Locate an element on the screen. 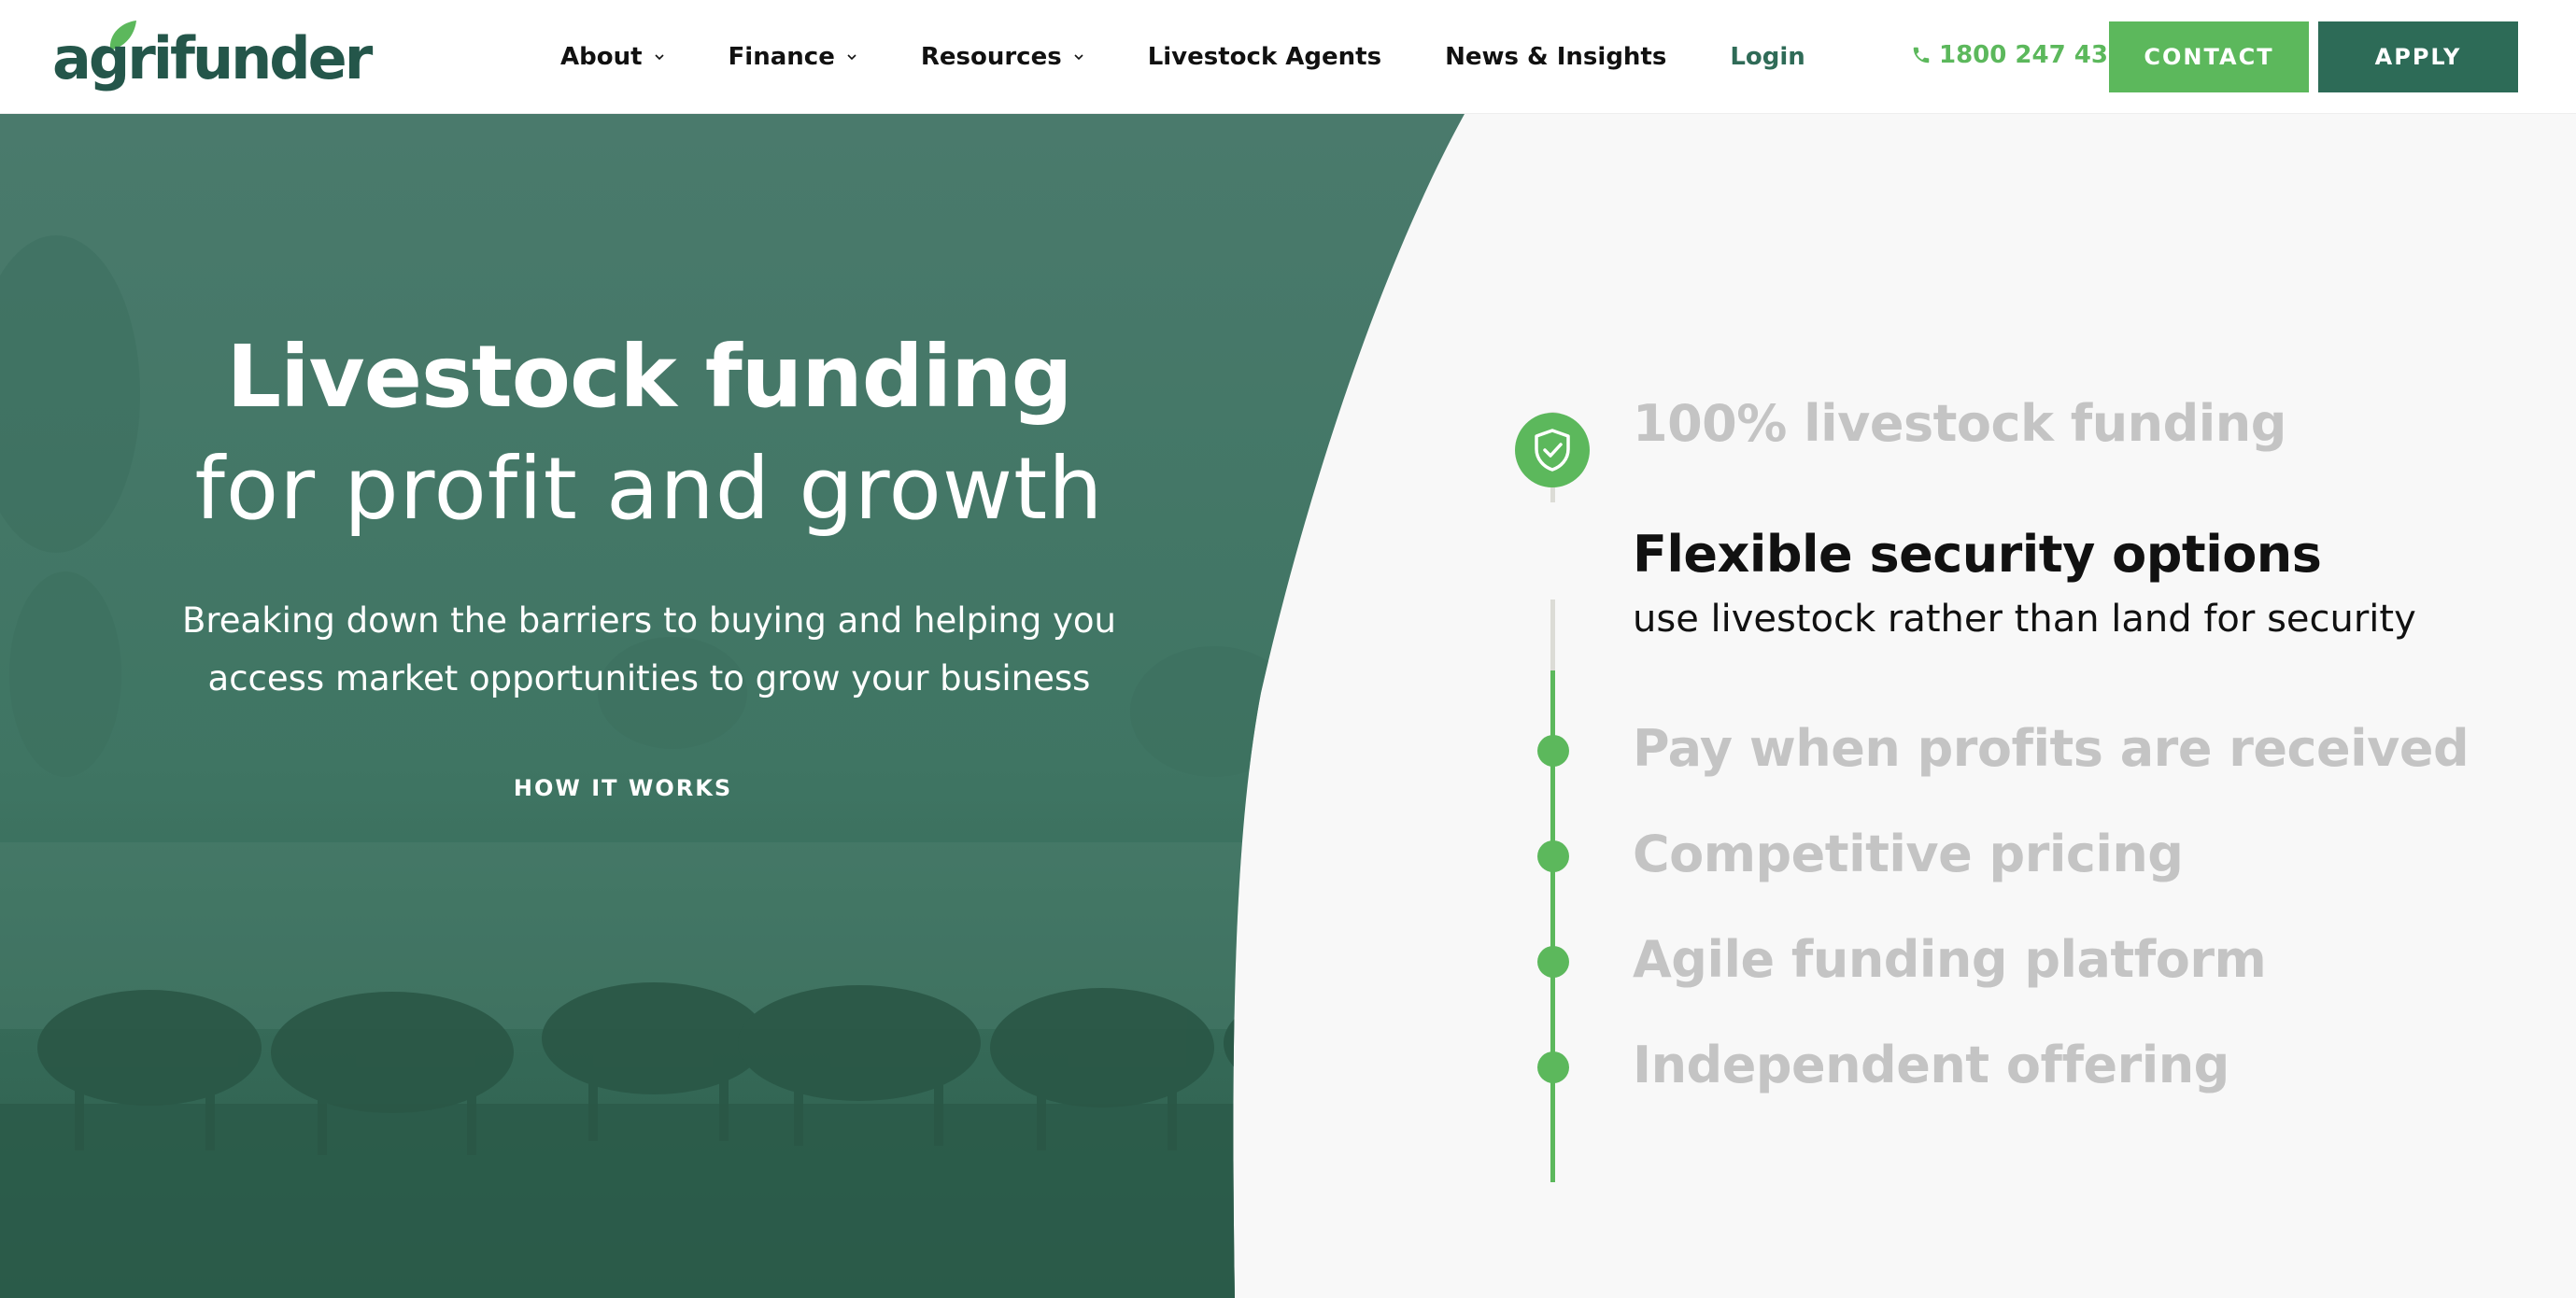 This screenshot has width=2576, height=1298. shield-check-icon is located at coordinates (1552, 450).